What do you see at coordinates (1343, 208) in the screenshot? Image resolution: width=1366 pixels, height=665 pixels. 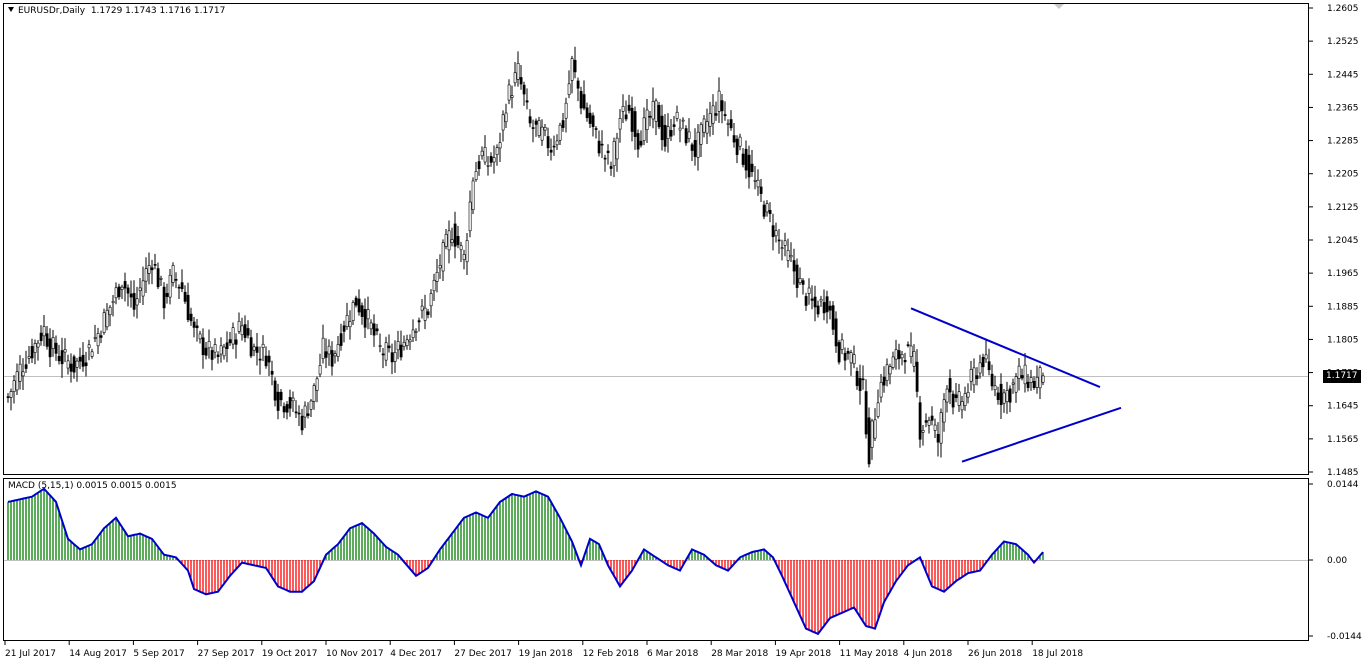 I see `price-tick-label: 1.2125` at bounding box center [1343, 208].